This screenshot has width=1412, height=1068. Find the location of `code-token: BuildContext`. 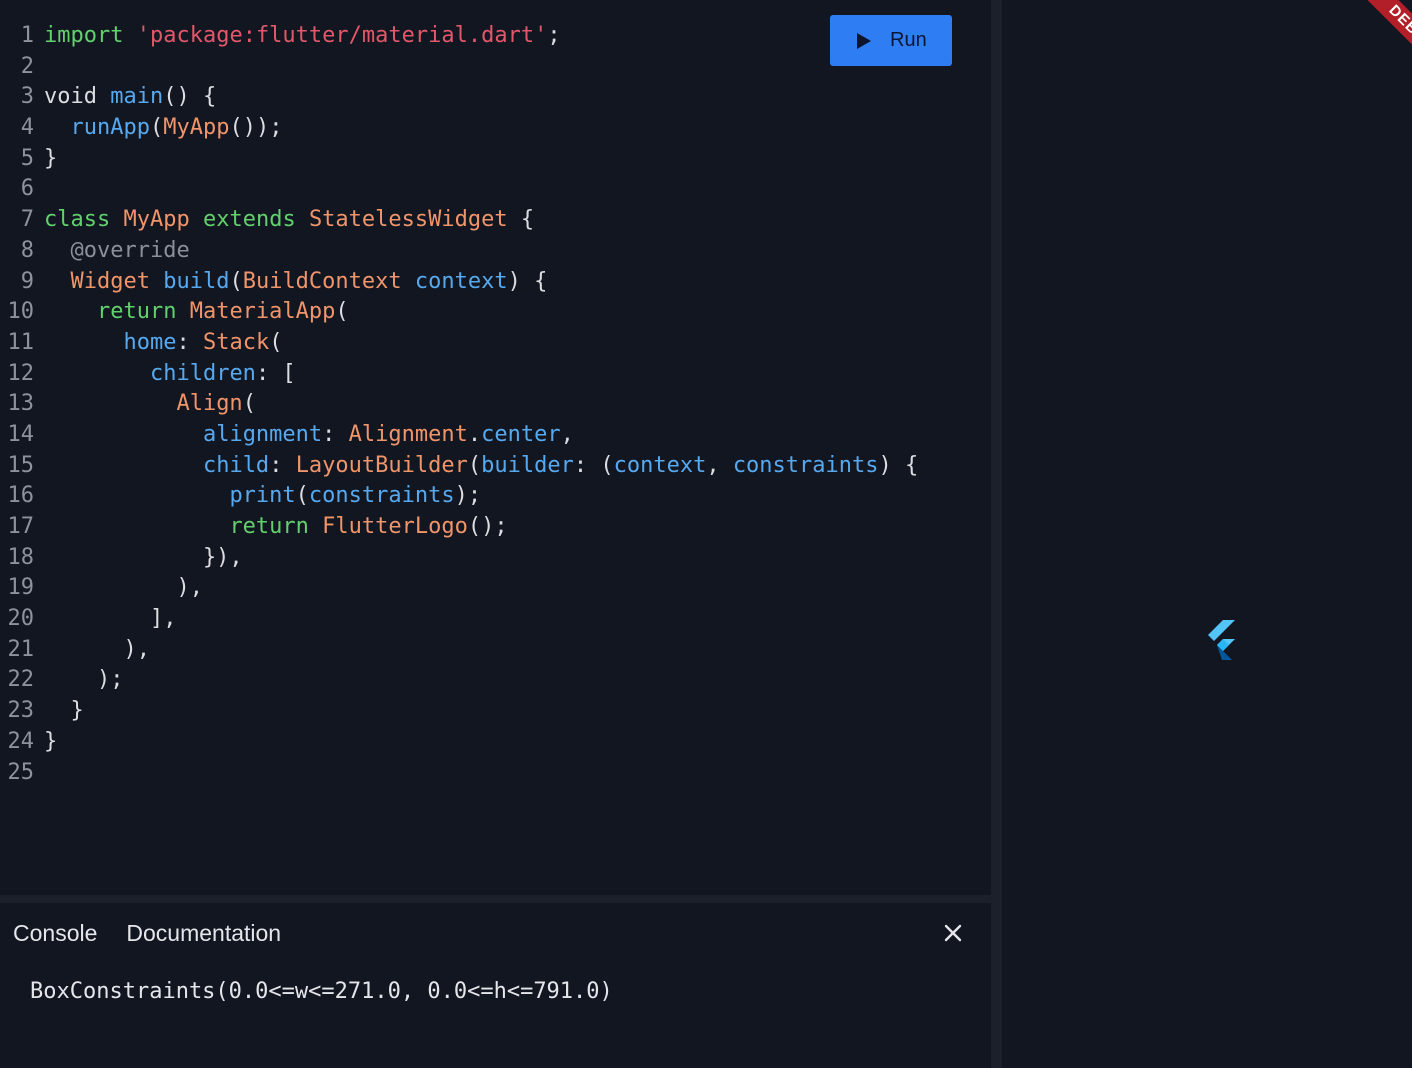

code-token: BuildContext is located at coordinates (328, 281).